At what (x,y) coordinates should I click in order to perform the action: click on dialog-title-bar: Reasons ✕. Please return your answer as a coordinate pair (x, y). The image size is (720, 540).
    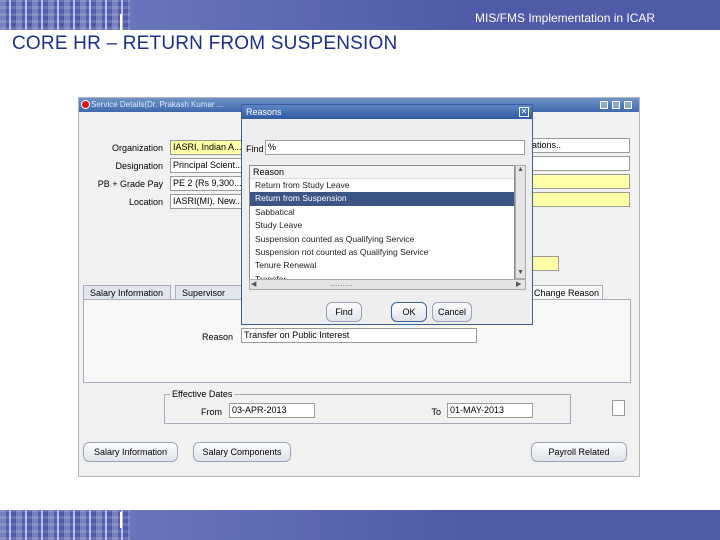
    Looking at the image, I should click on (387, 112).